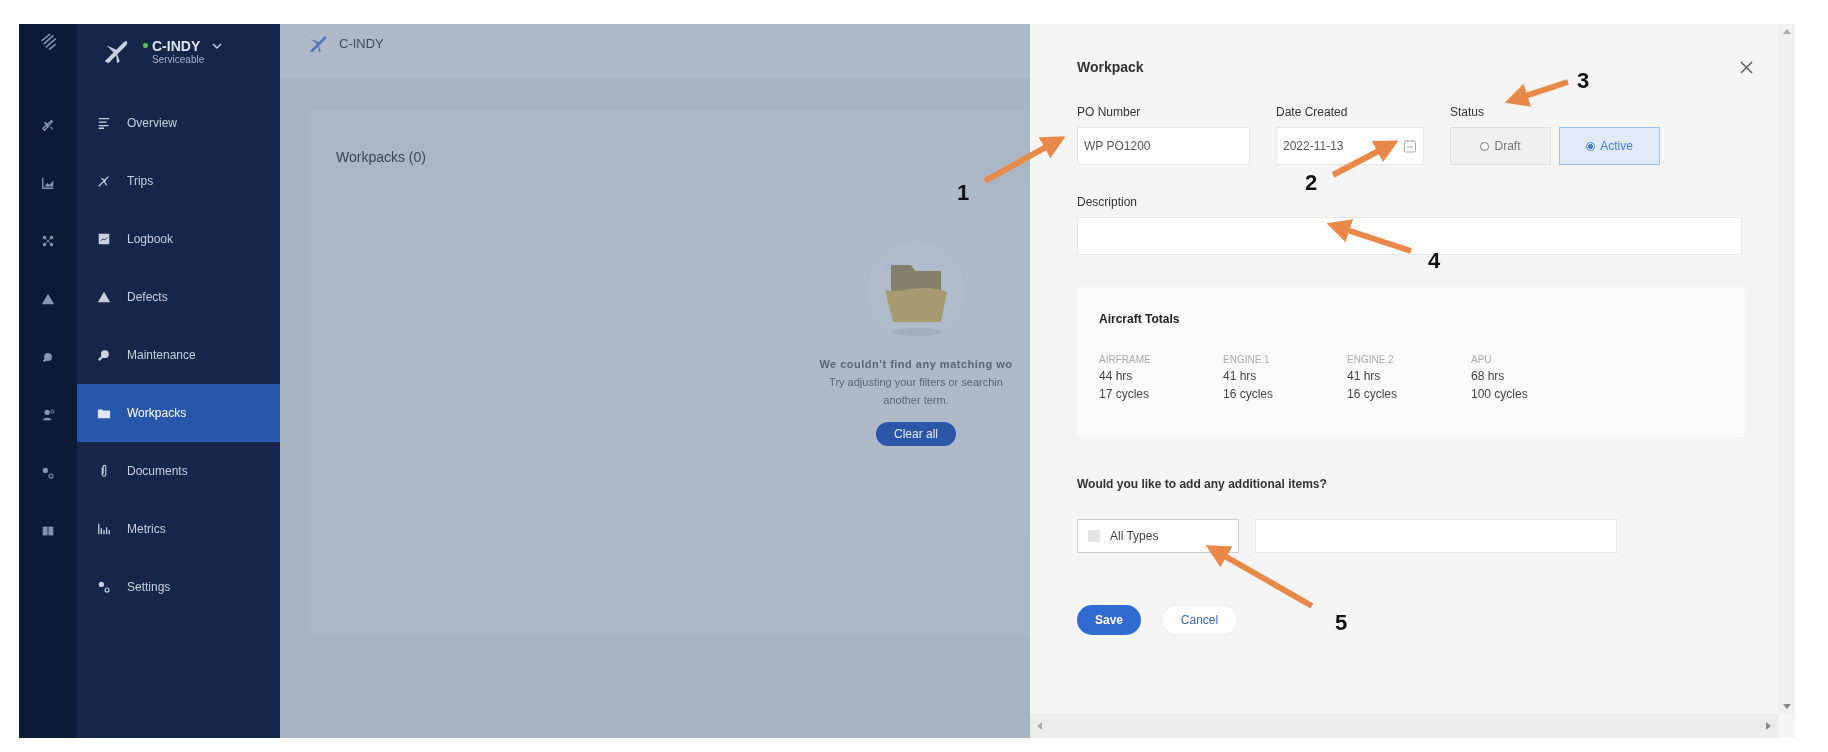 Image resolution: width=1828 pixels, height=752 pixels. I want to click on nav-item: Defects, so click(178, 297).